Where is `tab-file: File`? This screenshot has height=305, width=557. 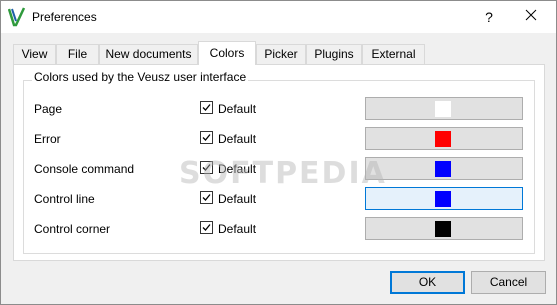 tab-file: File is located at coordinates (77, 54).